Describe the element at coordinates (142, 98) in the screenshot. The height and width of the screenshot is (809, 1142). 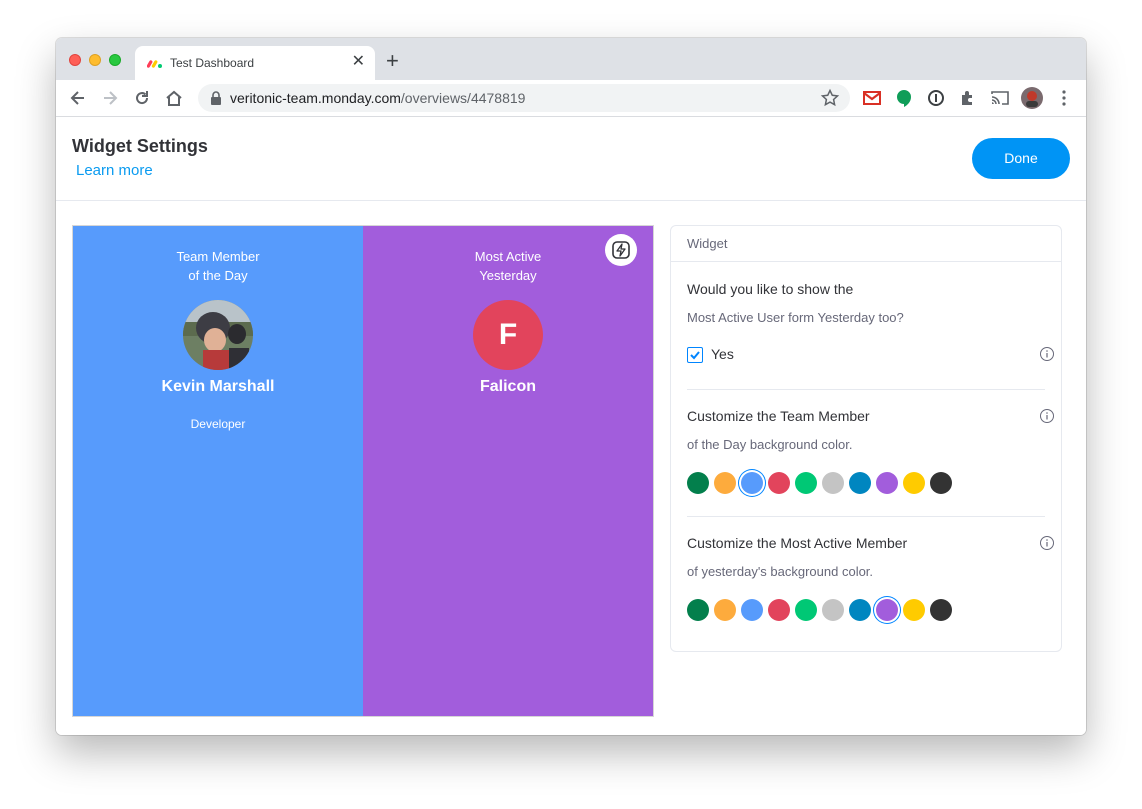
I see `reload-icon` at that location.